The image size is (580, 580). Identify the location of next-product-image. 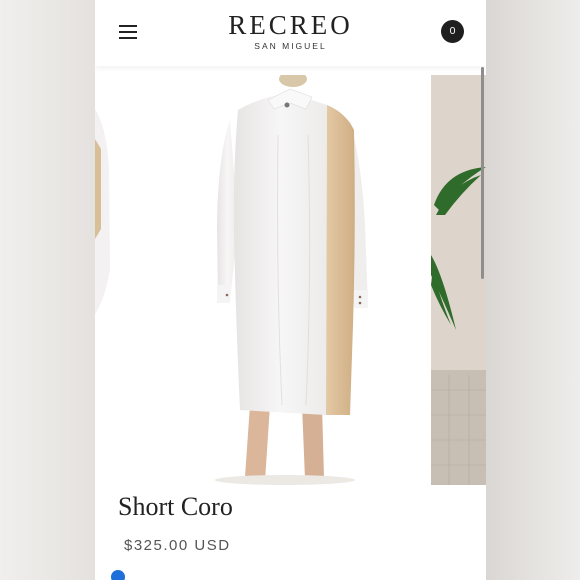
(458, 280).